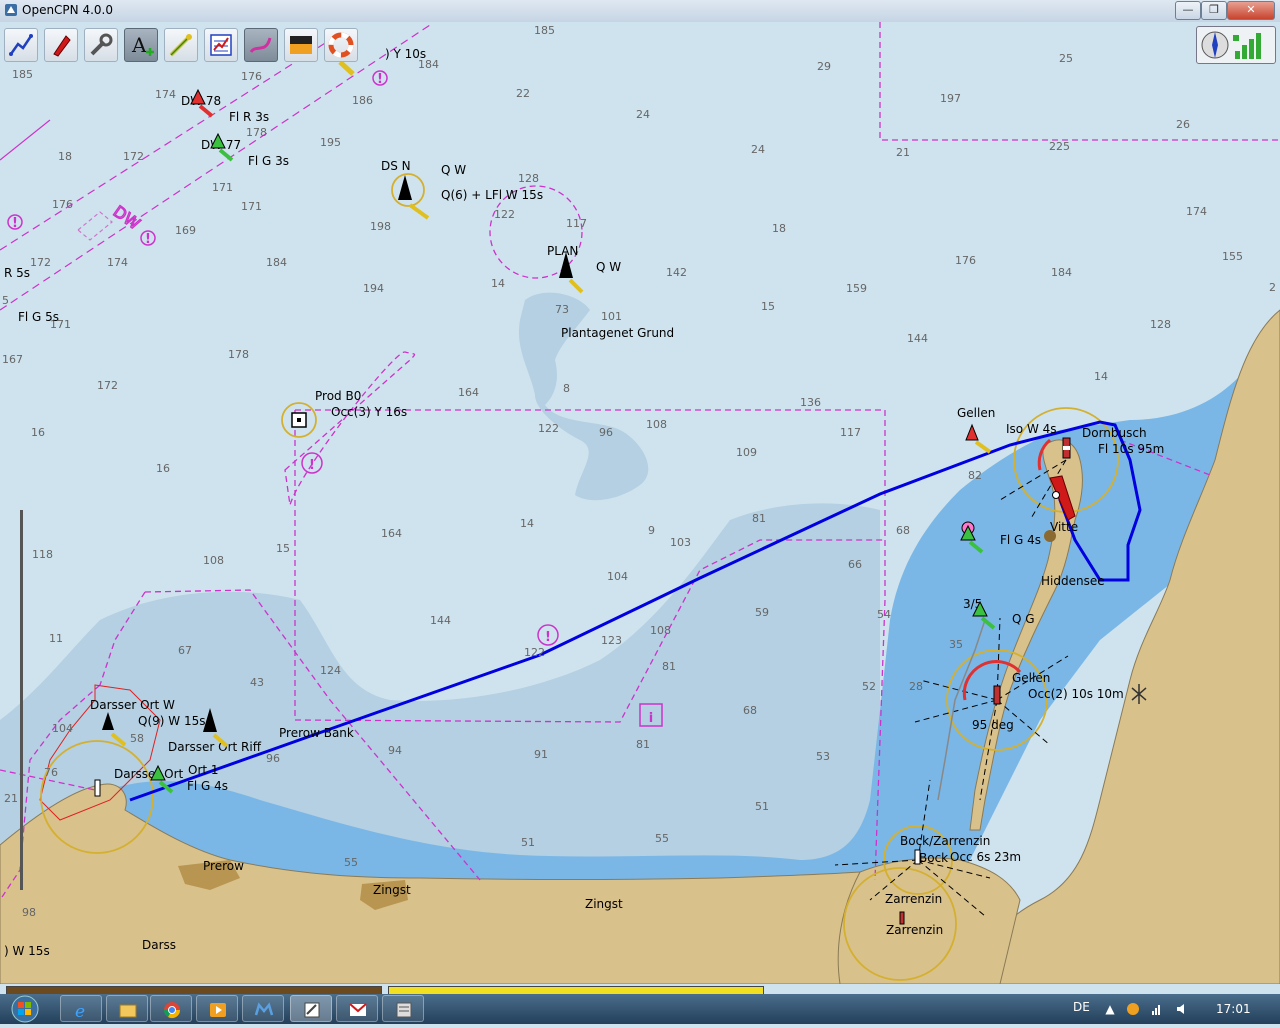 This screenshot has width=1280, height=1028. What do you see at coordinates (208, 786) in the screenshot?
I see `chart-label: Fl G 4s` at bounding box center [208, 786].